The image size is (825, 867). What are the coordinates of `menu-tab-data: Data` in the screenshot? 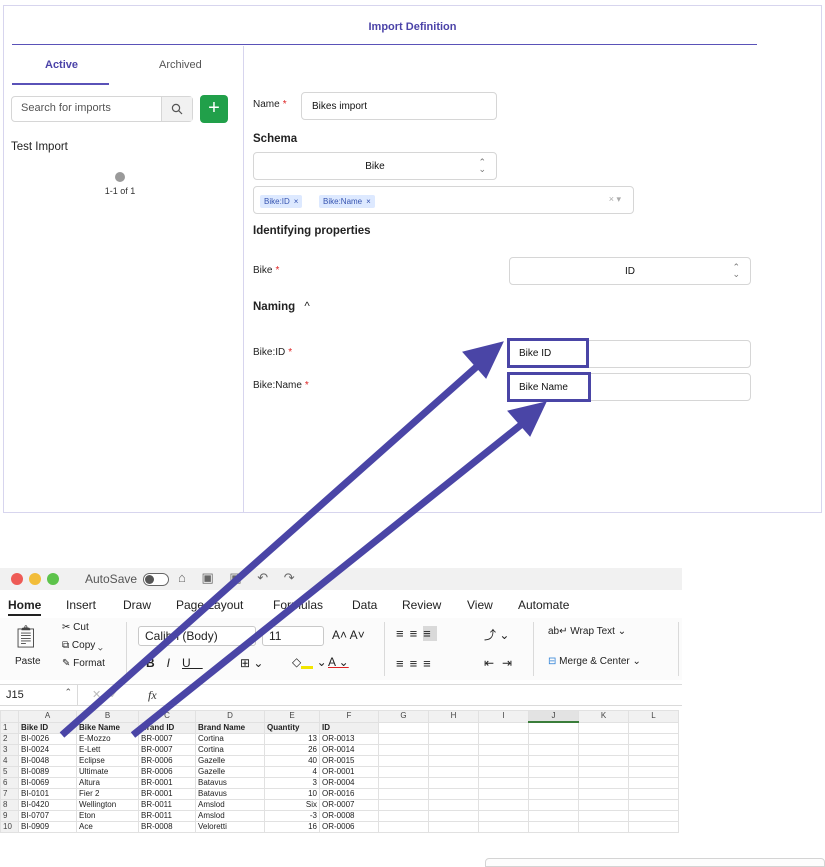 It's located at (364, 605).